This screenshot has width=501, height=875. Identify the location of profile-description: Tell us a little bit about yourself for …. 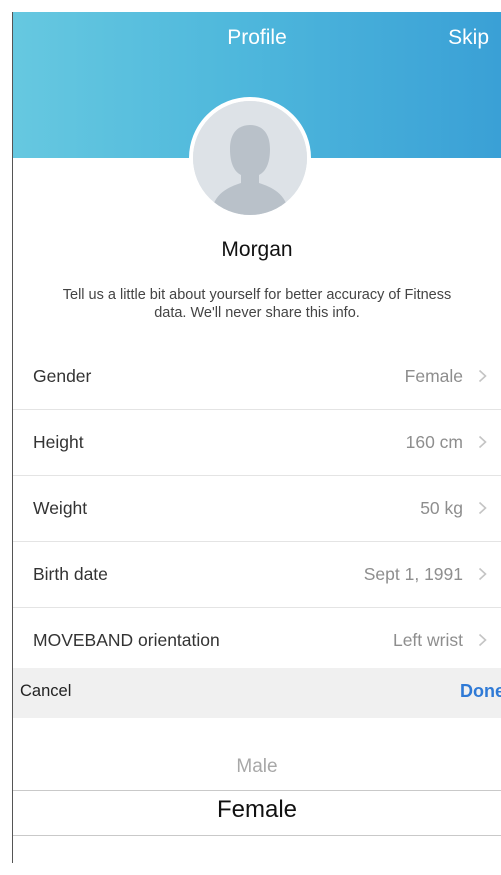
(257, 304).